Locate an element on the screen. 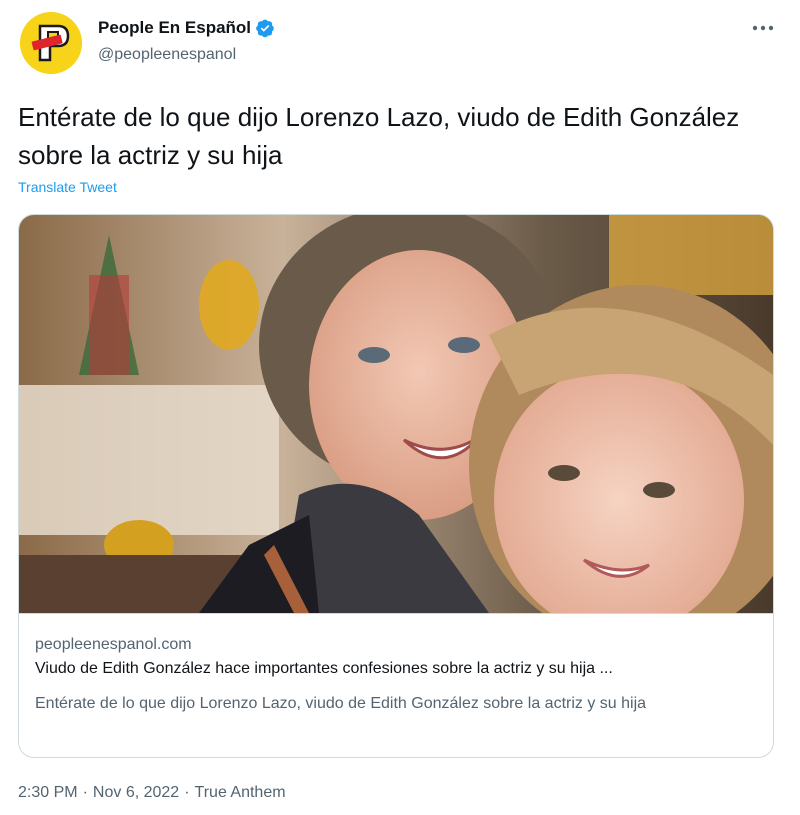  author-handle: @peopleenespanol is located at coordinates (167, 55).